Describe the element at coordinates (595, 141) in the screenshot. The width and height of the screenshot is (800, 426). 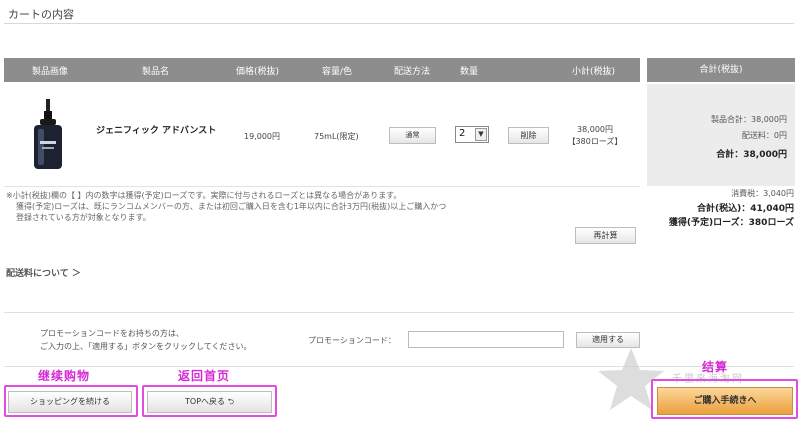
I see `item-subtotal-points: 【380ローズ】` at that location.